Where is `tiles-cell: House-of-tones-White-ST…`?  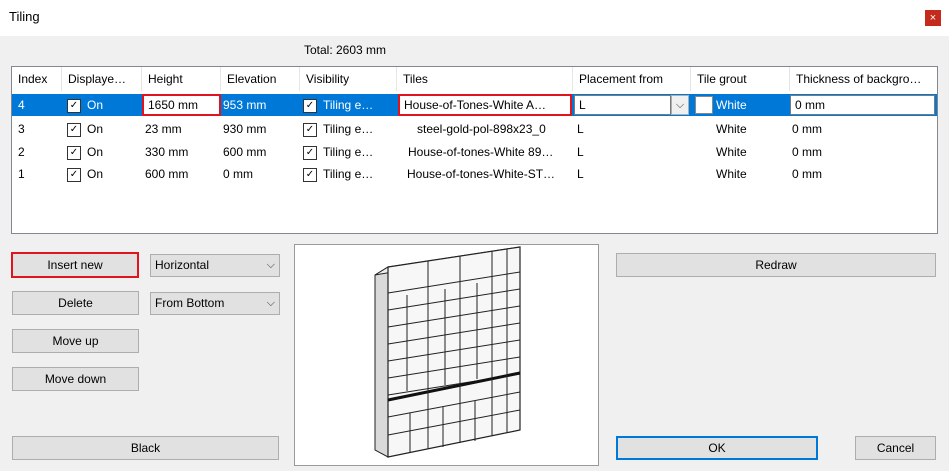 tiles-cell: House-of-tones-White-ST… is located at coordinates (481, 174).